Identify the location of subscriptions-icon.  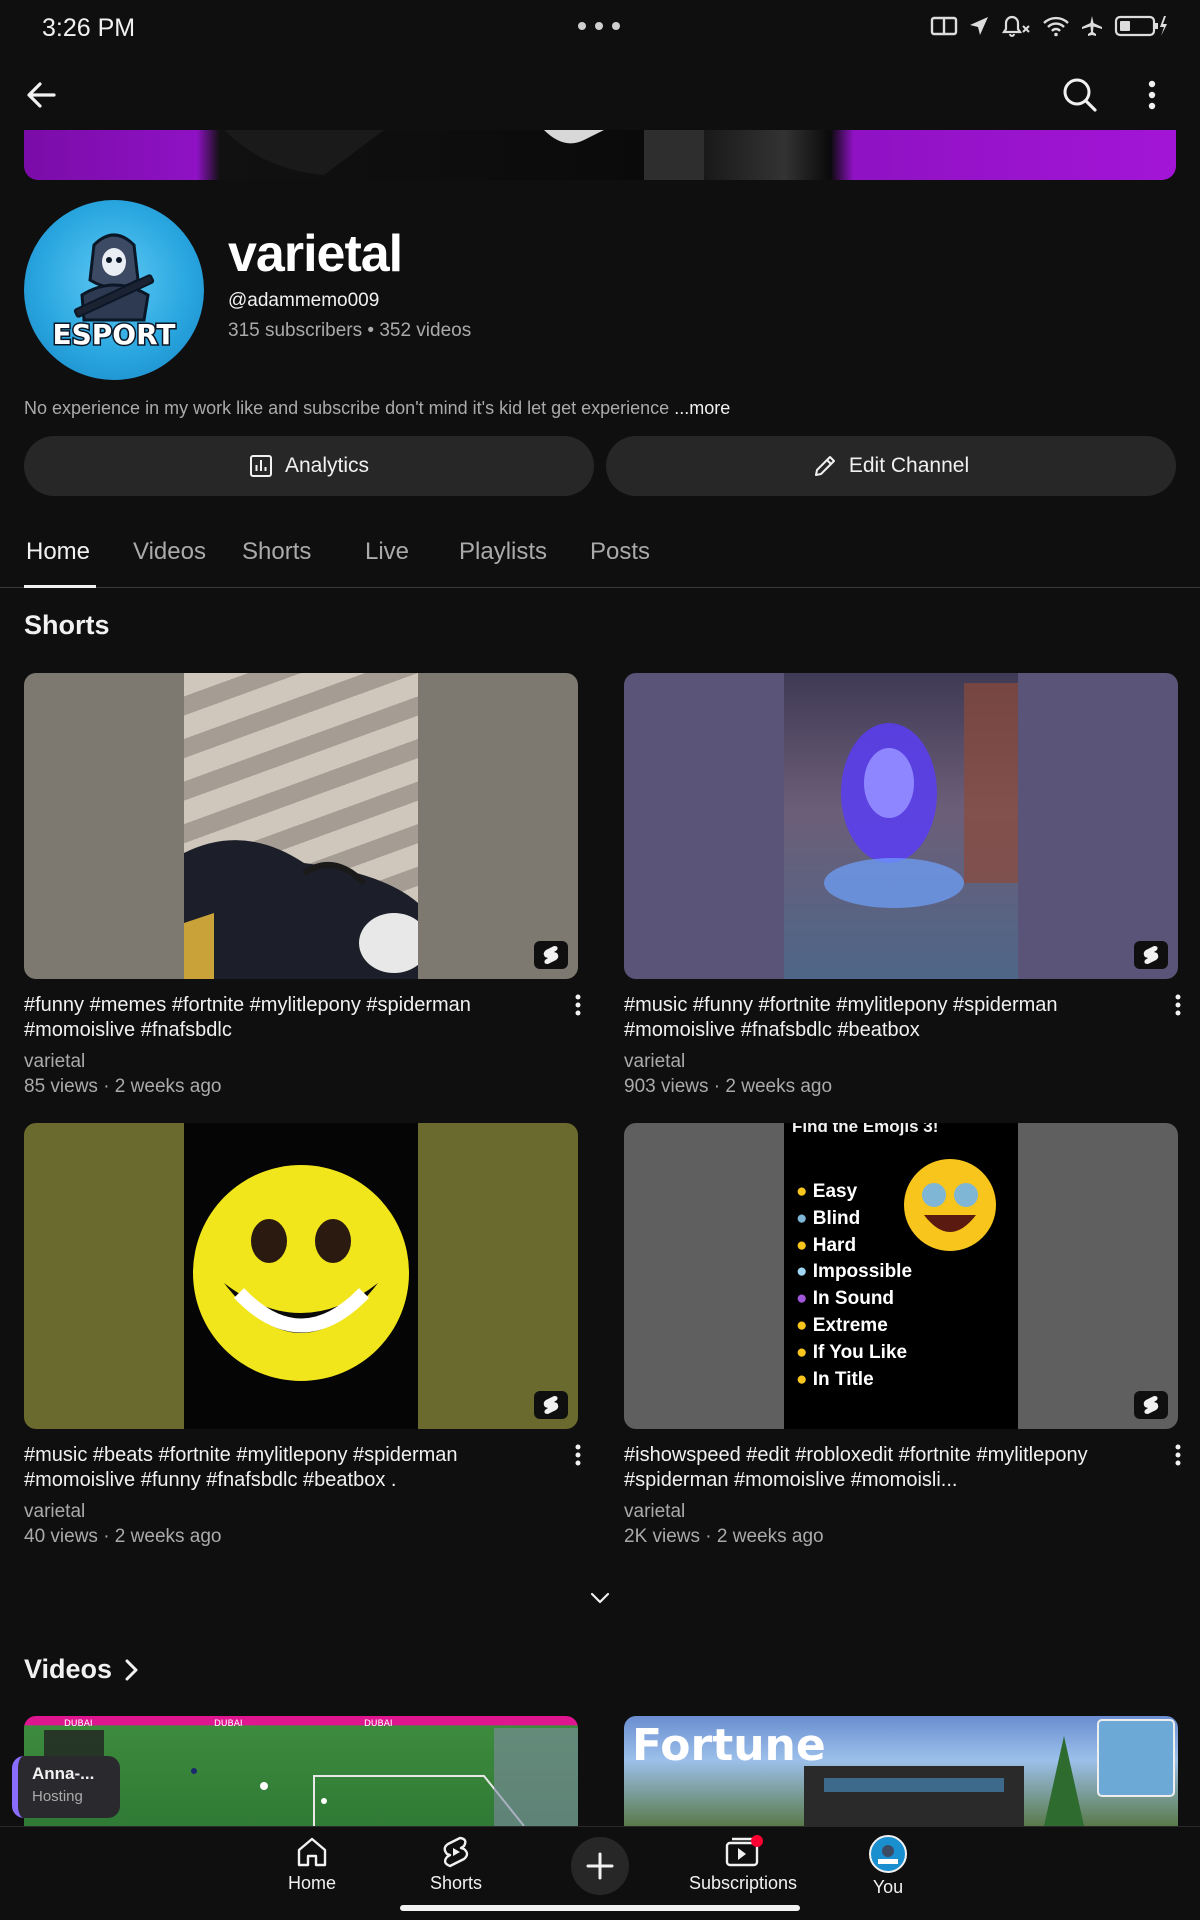
(744, 1851).